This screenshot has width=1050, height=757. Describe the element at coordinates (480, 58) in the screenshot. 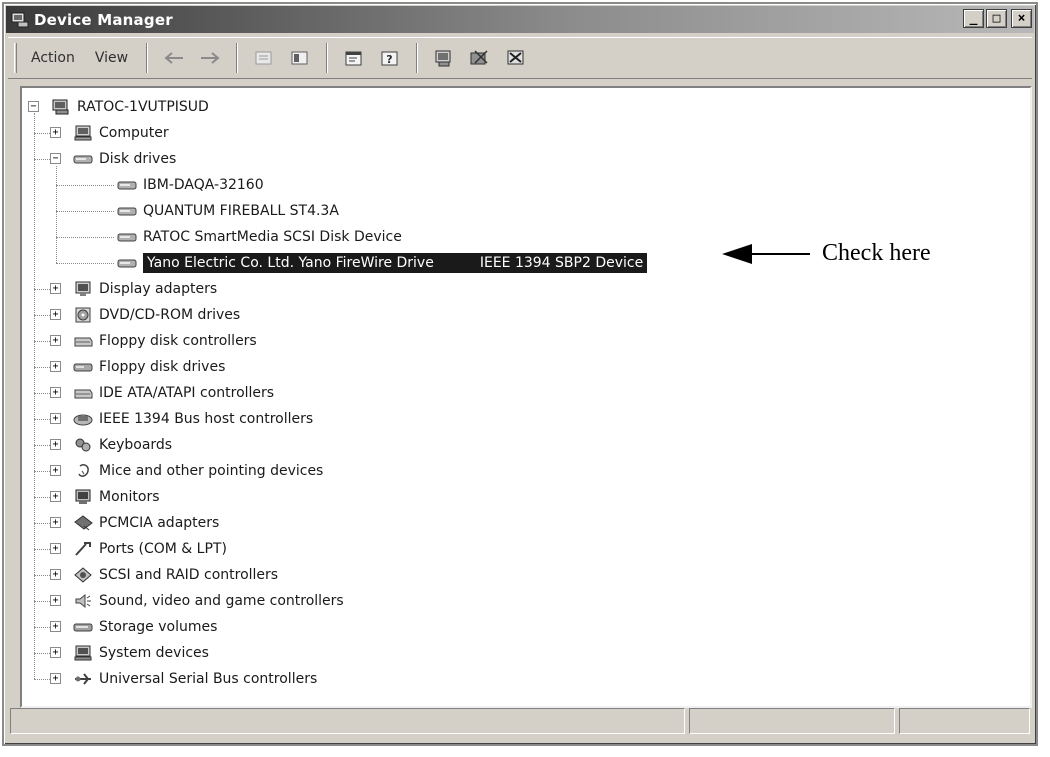

I see `update-driver-icon` at that location.